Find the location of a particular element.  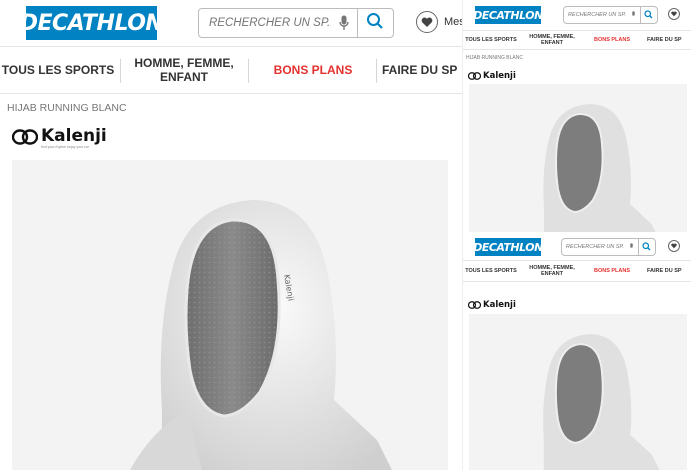

site-header: DECATHLON Mes is located at coordinates (231, 23).